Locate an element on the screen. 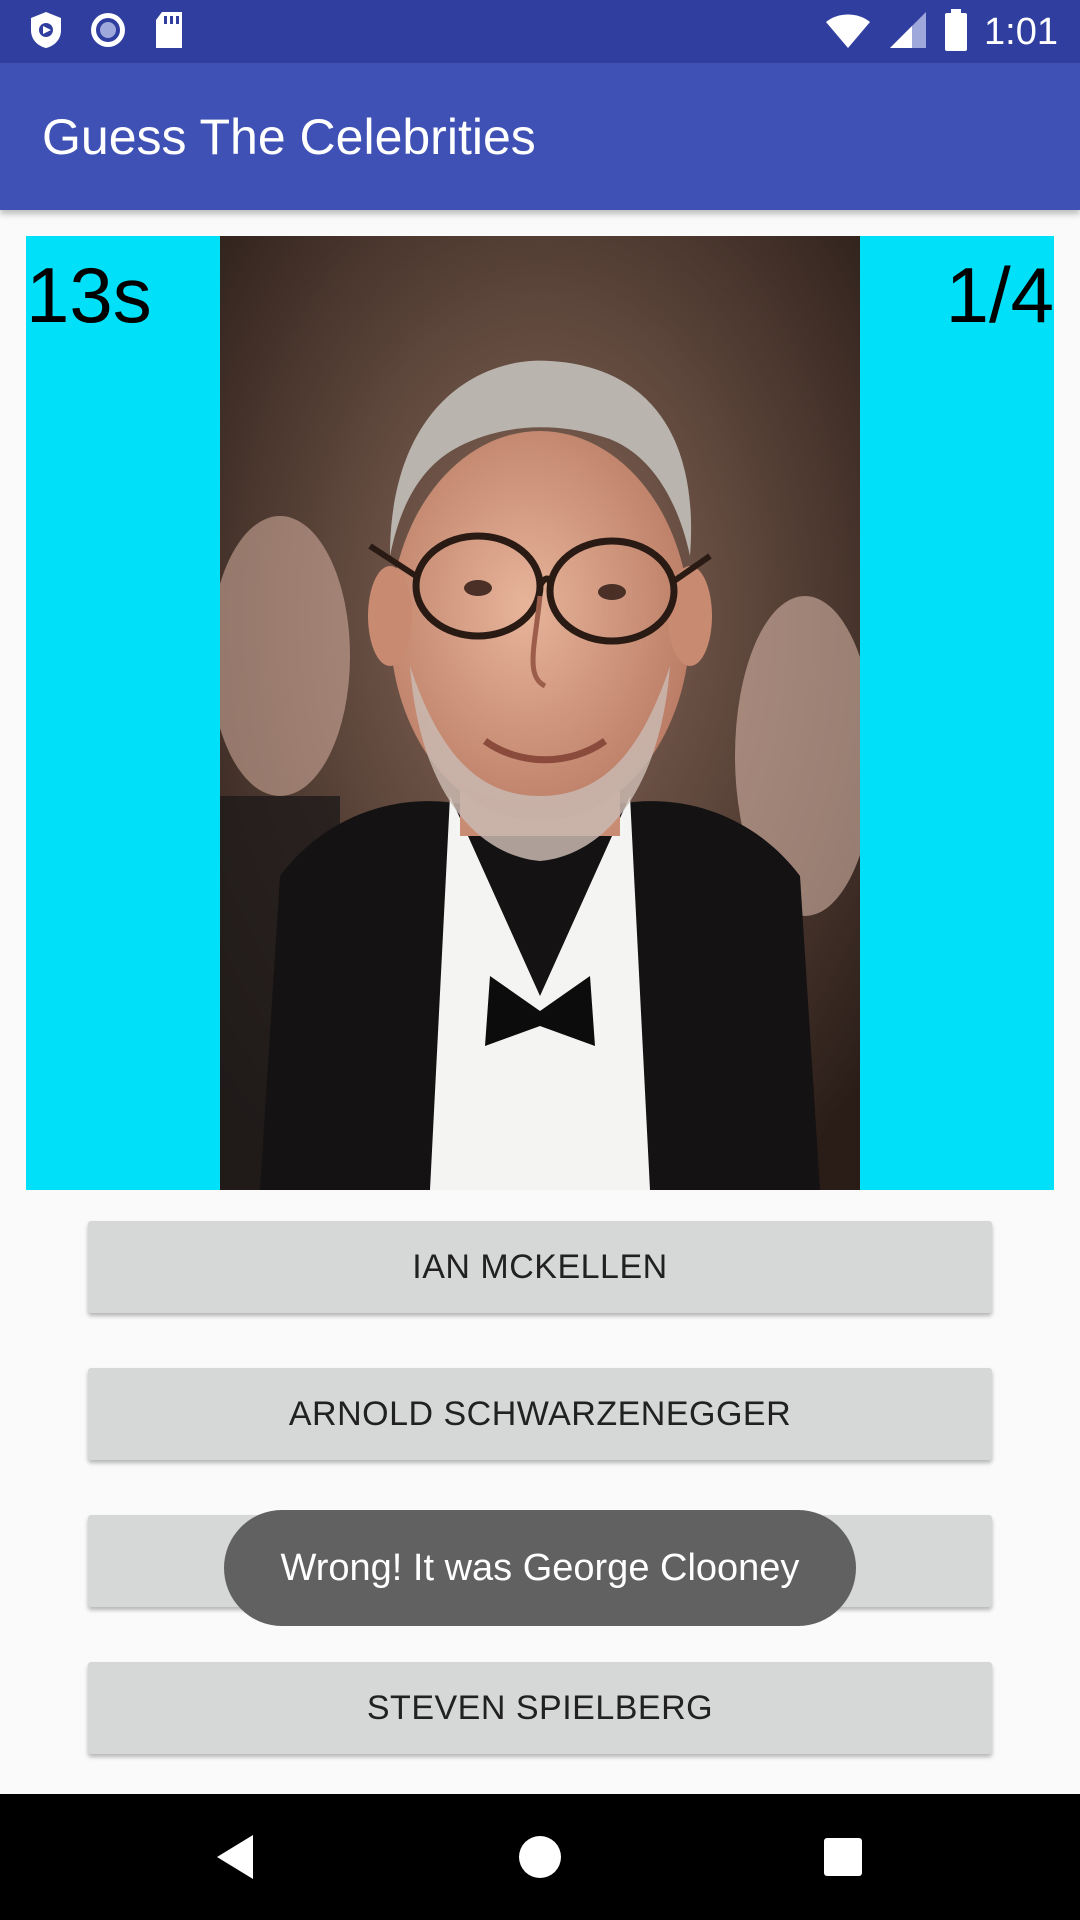  answer-button-1: IAN MCKELLEN is located at coordinates (540, 1267).